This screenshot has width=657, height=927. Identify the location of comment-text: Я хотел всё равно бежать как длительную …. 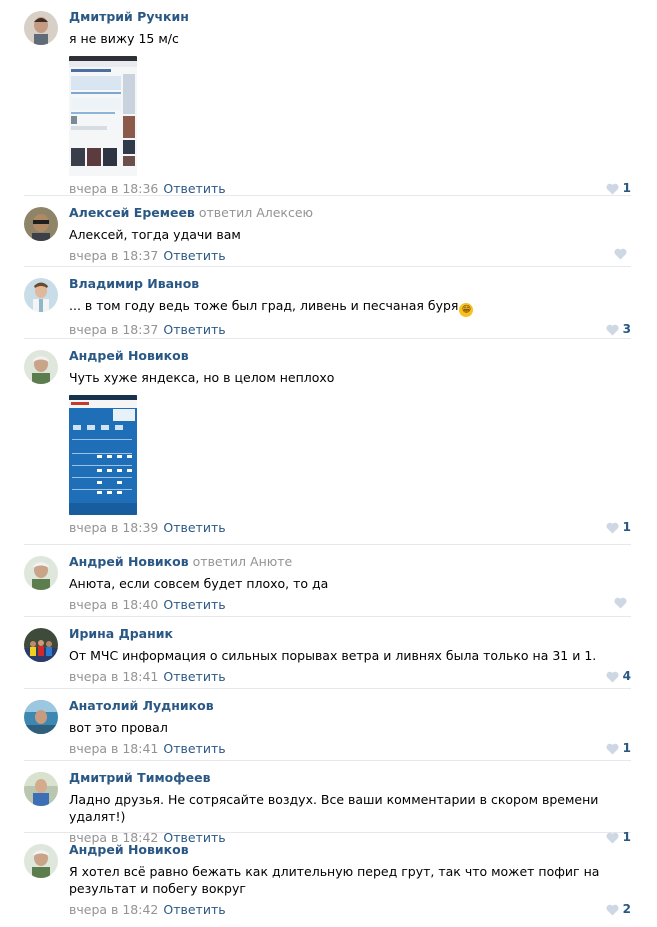
(334, 880).